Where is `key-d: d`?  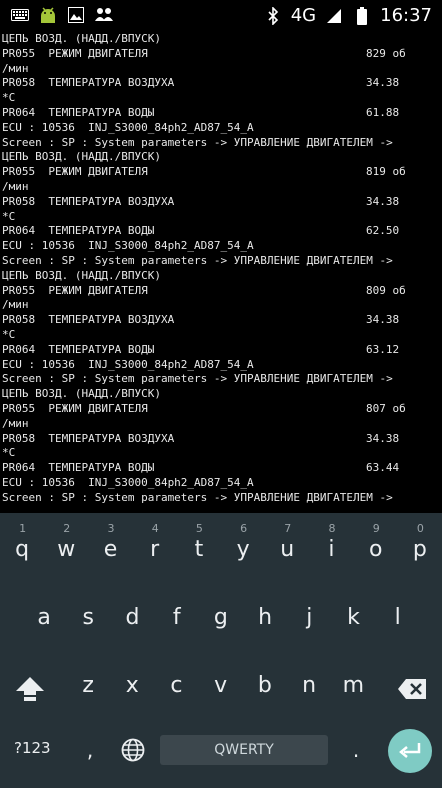
key-d: d is located at coordinates (132, 617).